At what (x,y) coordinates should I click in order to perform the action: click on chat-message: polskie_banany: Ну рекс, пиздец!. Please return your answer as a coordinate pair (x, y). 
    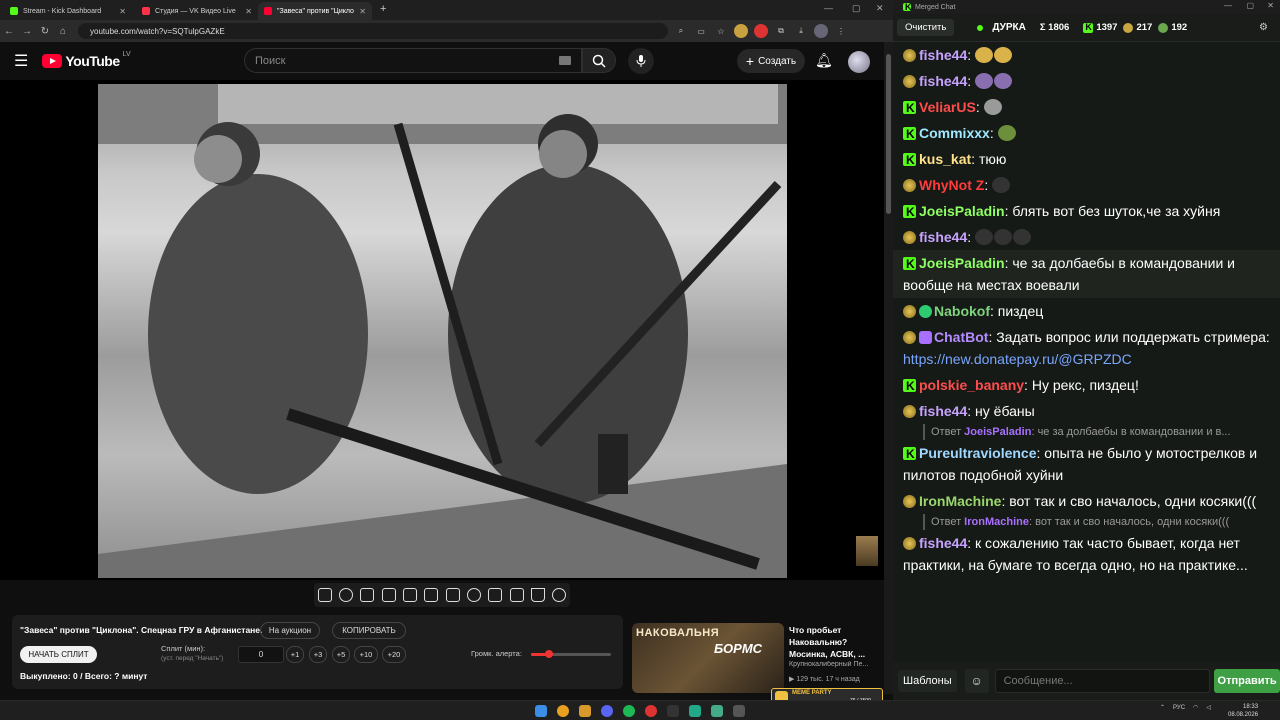
    Looking at the image, I should click on (1086, 385).